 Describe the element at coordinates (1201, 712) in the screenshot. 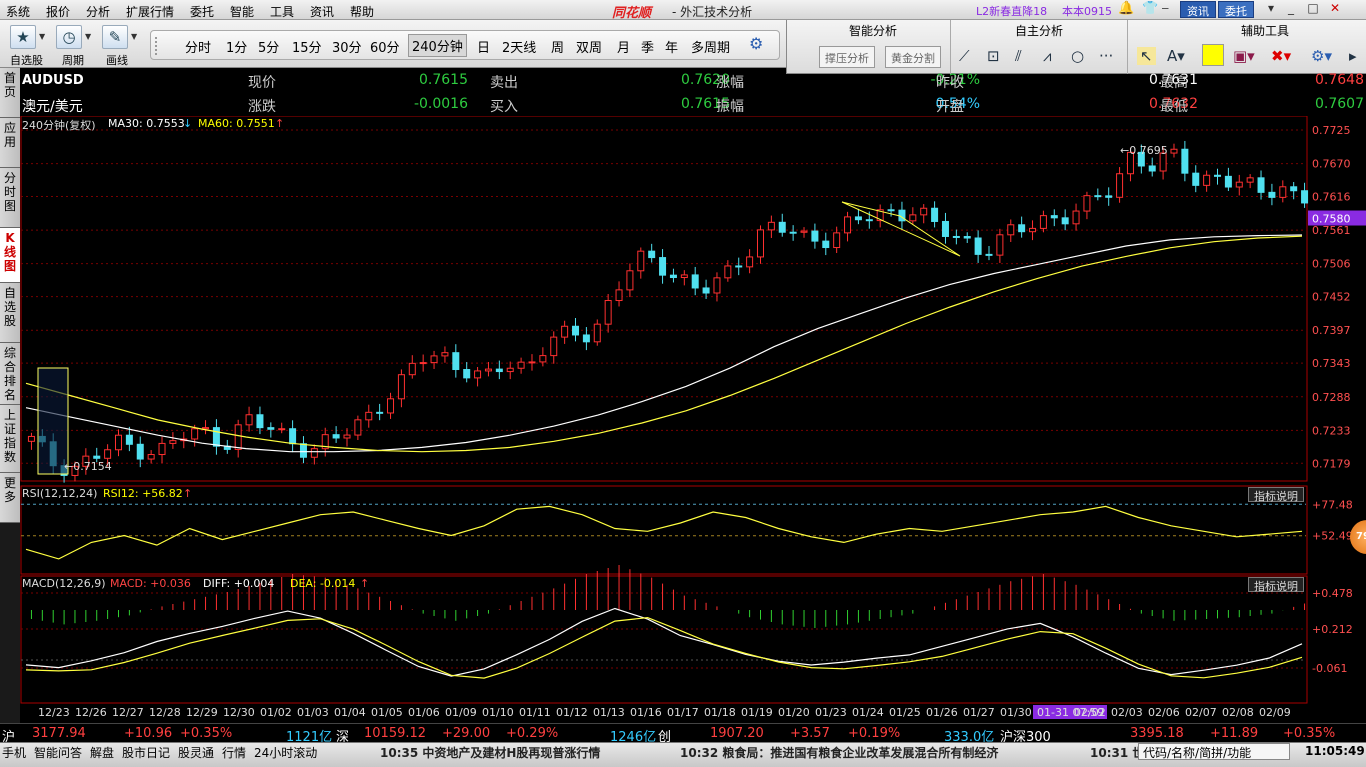

I see `x-date-label: 02/07` at that location.